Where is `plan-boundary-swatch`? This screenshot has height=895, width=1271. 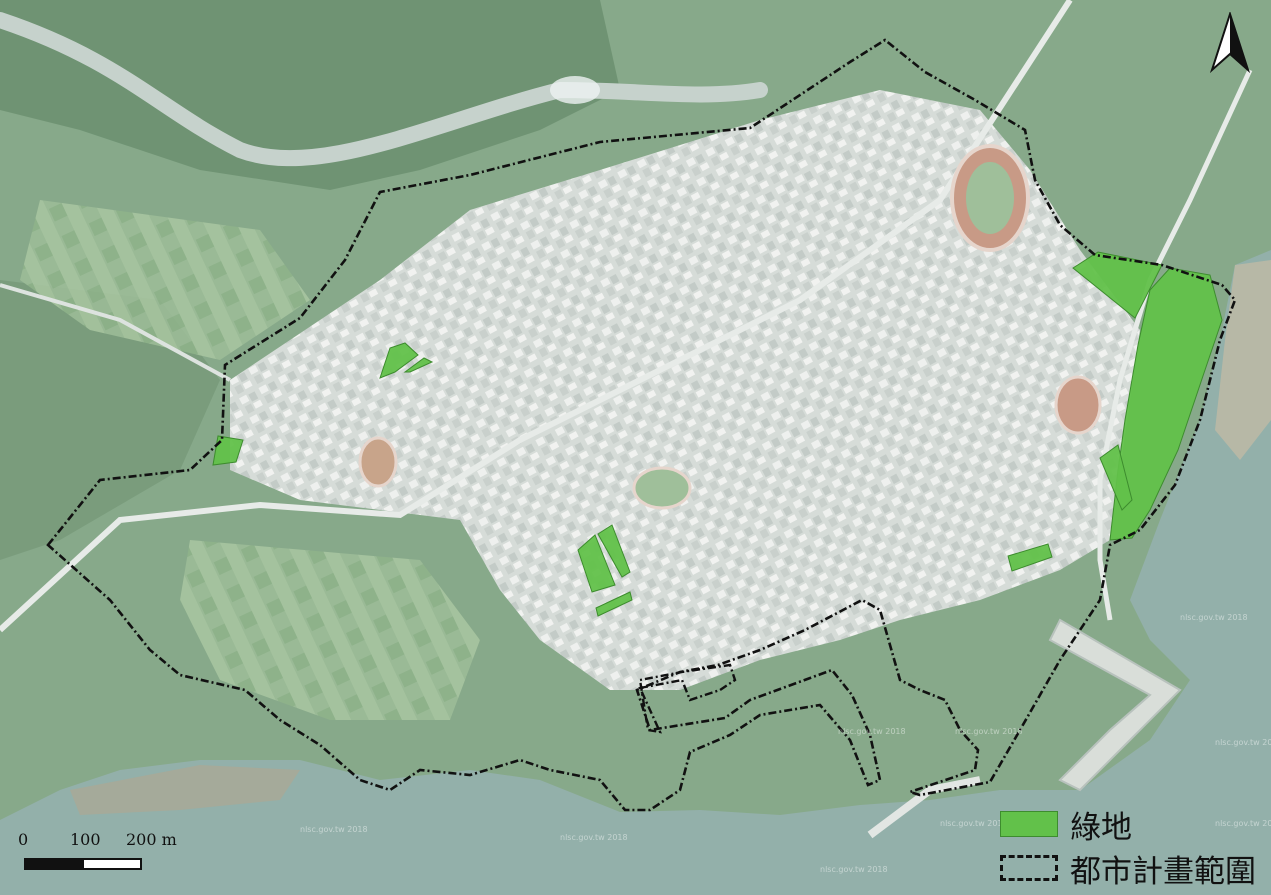
plan-boundary-swatch is located at coordinates (1029, 868).